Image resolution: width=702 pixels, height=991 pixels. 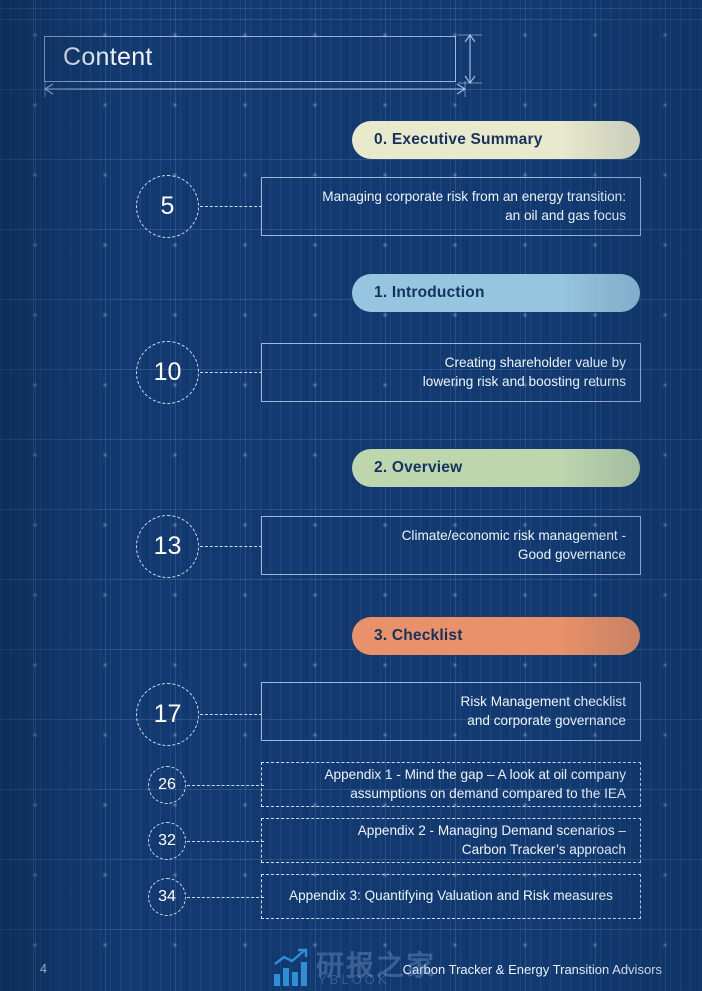 I want to click on page-badge-appendix-1: 26, so click(x=167, y=785).